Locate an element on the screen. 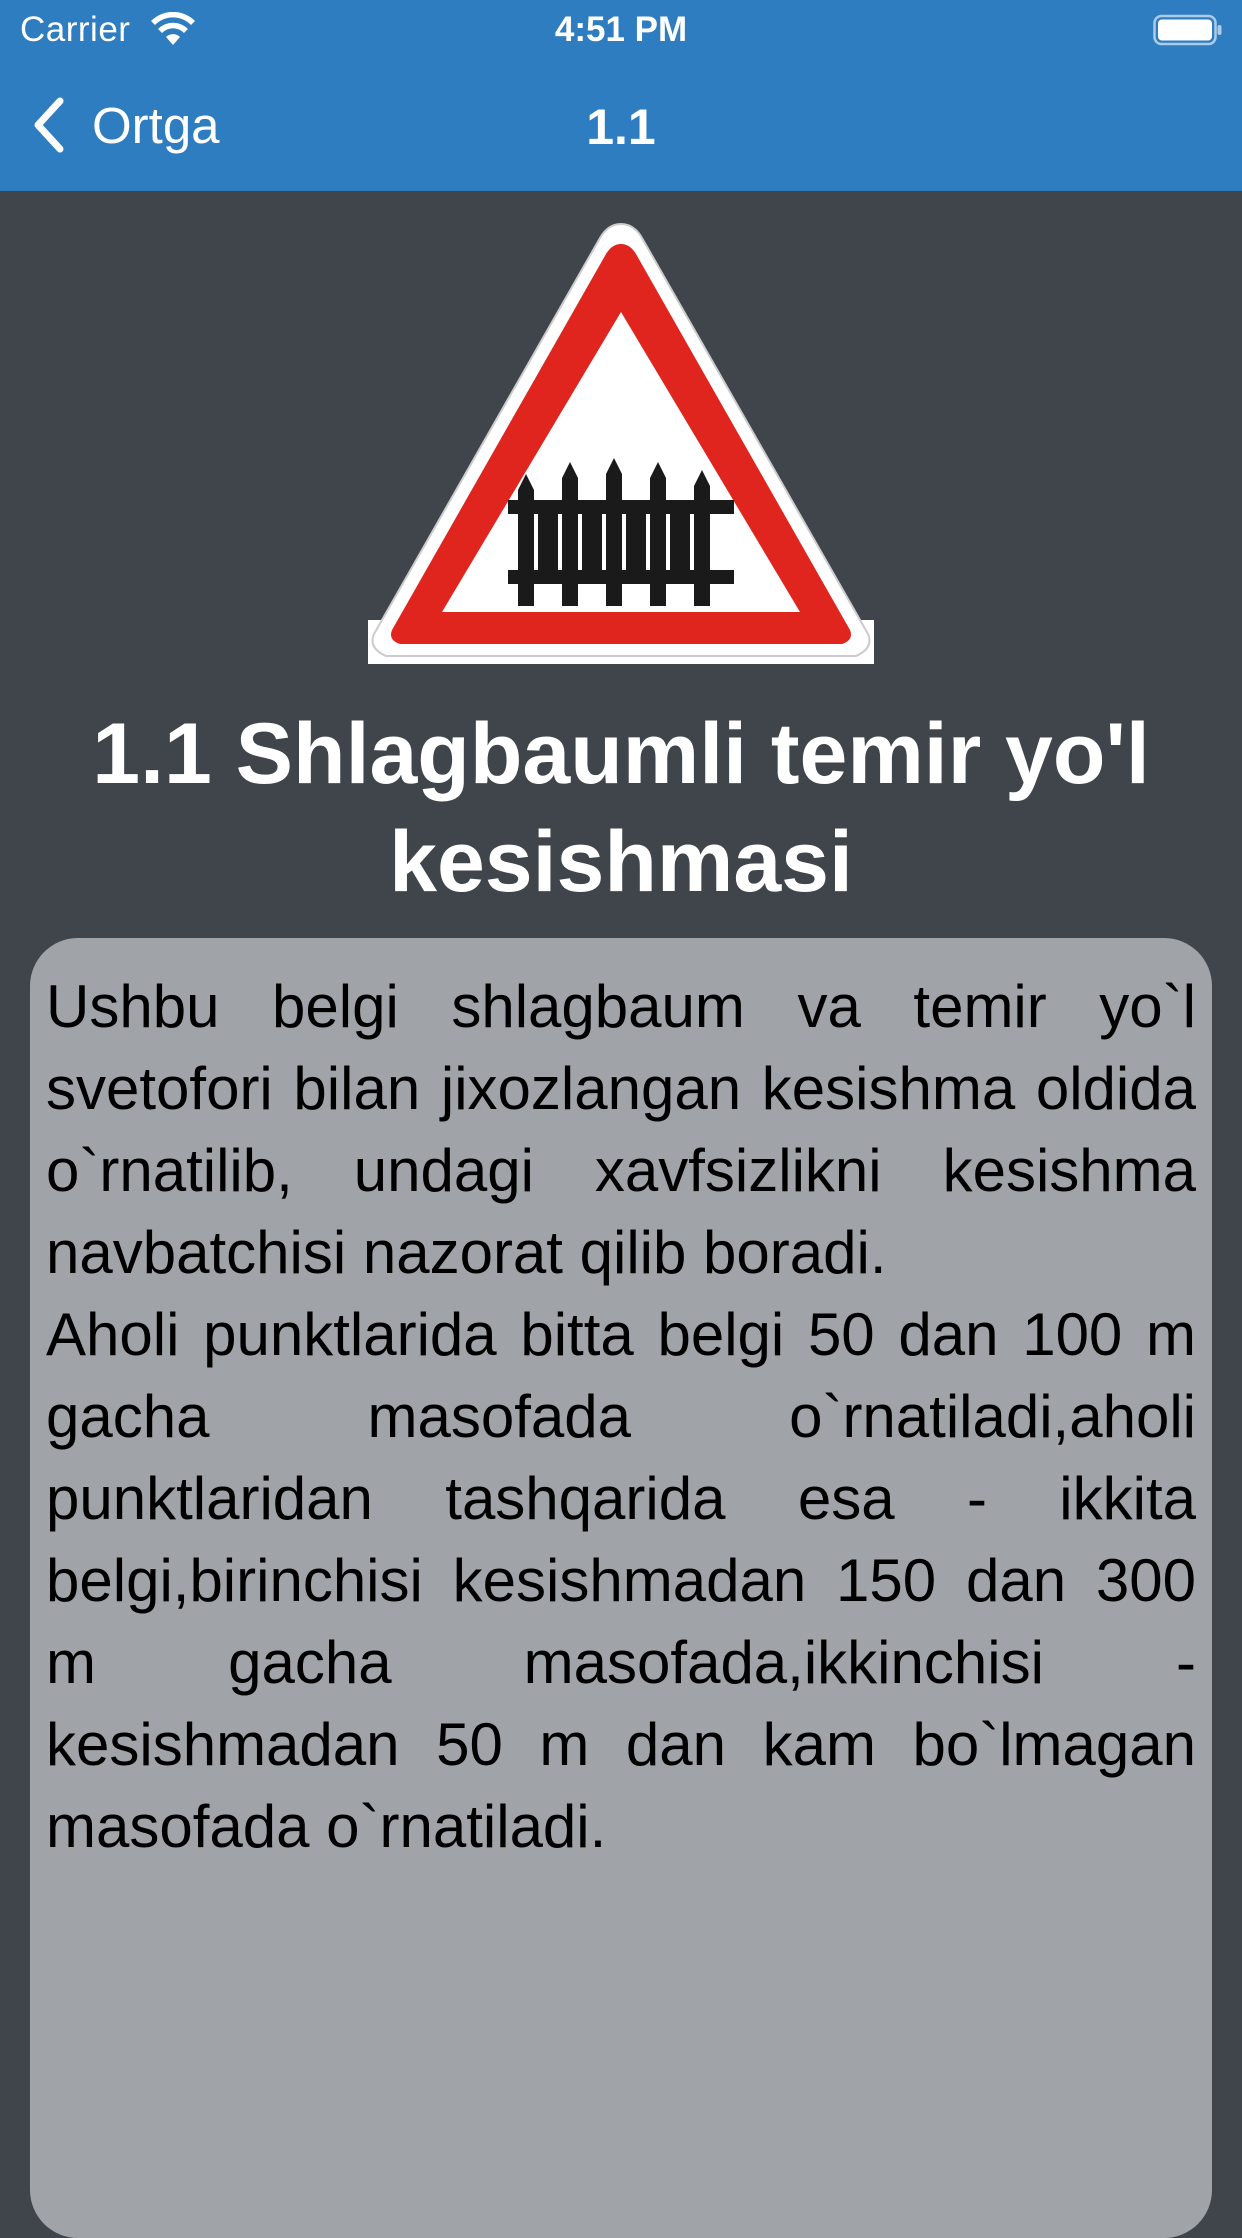 Image resolution: width=1242 pixels, height=2238 pixels. status-bar: Carrier 4:51 PM is located at coordinates (621, 30).